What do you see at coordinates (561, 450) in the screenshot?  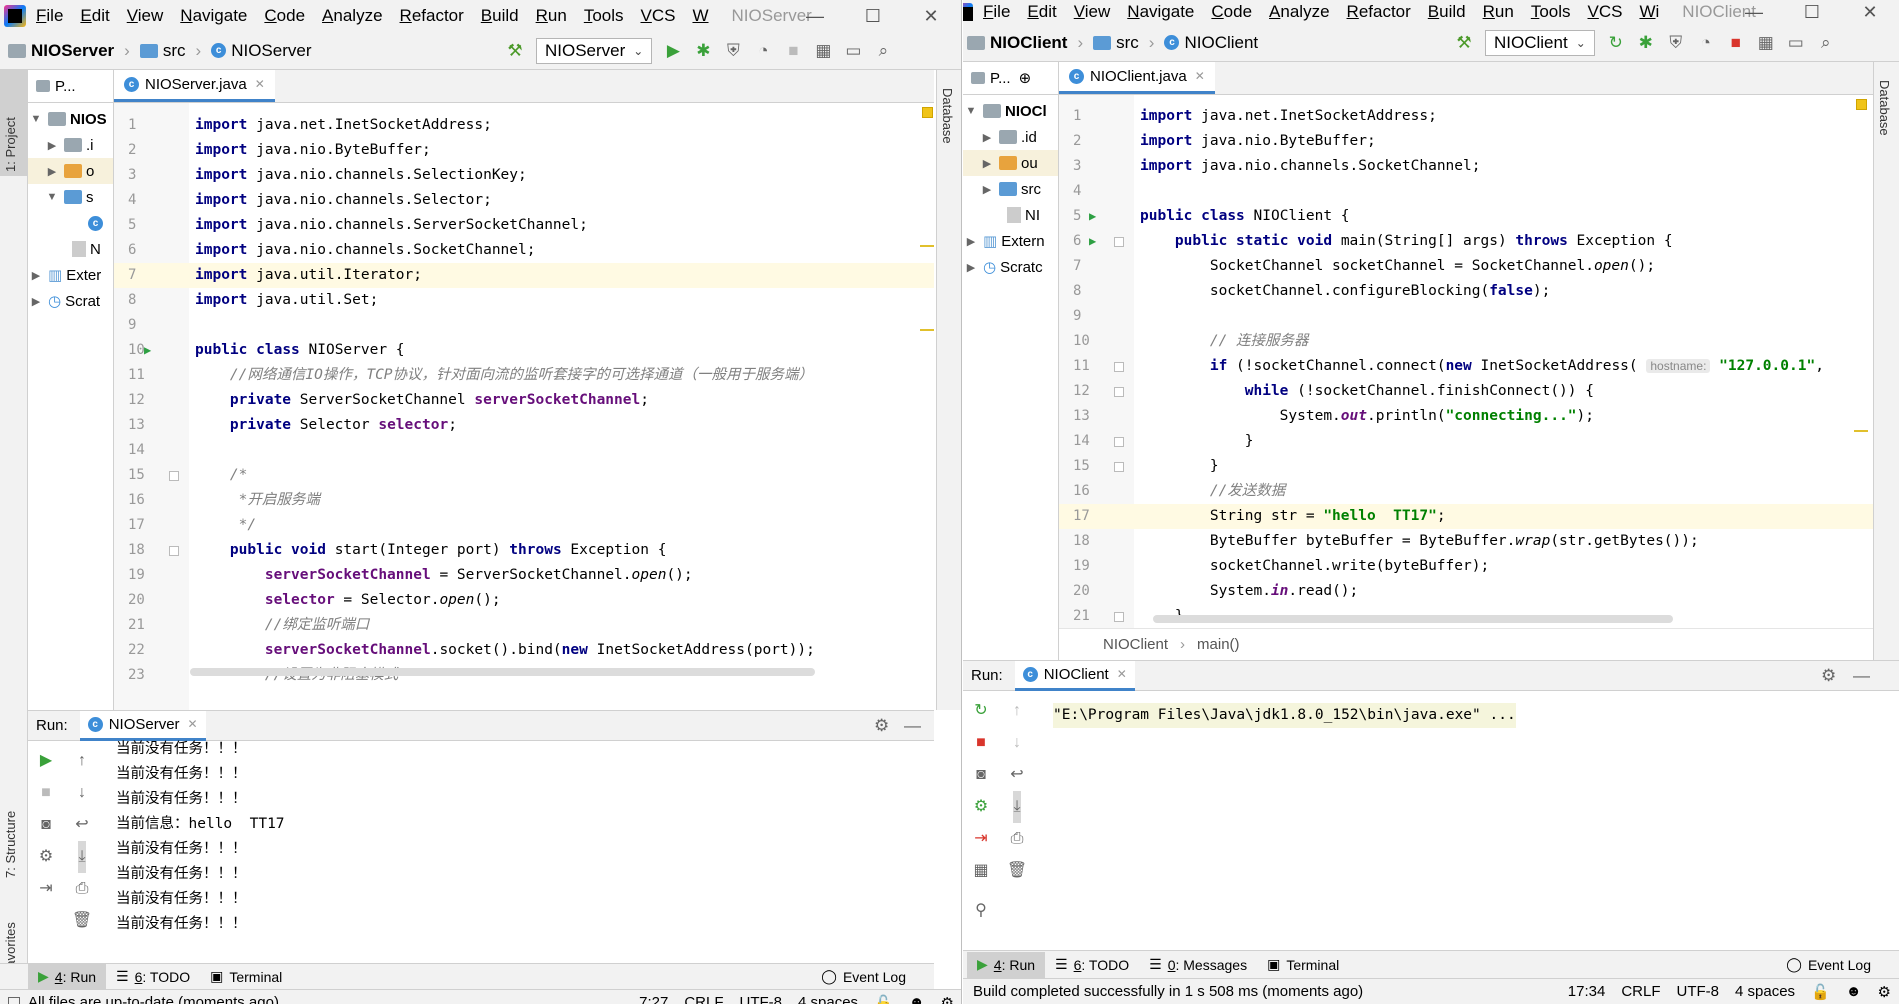 I see `code-line` at bounding box center [561, 450].